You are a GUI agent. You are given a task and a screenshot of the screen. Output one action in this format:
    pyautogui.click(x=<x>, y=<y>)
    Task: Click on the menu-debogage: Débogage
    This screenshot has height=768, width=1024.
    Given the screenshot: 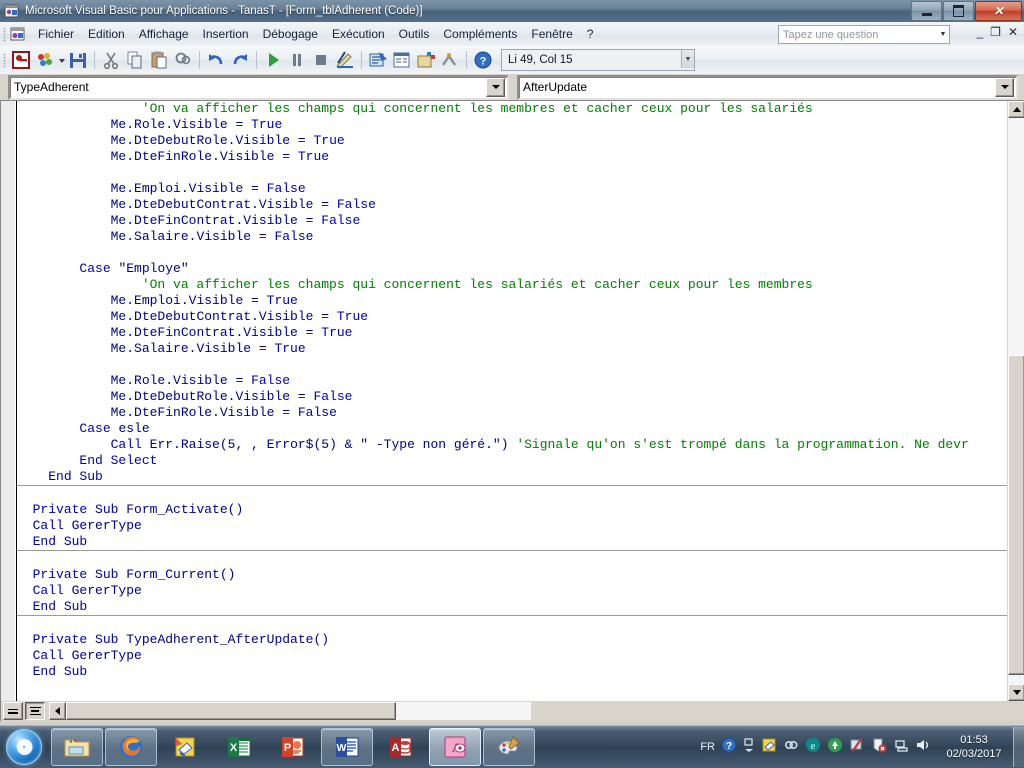 What is the action you would take?
    pyautogui.click(x=290, y=34)
    